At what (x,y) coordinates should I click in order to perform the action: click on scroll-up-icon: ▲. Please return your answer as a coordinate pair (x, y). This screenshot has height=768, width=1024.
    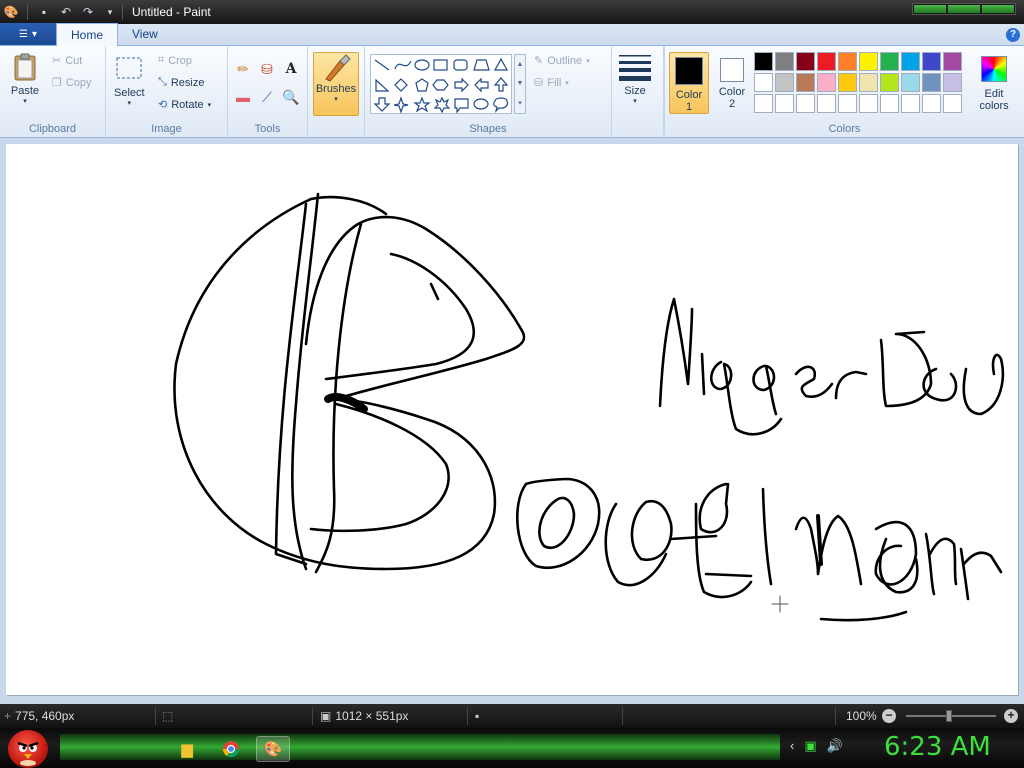
    Looking at the image, I should click on (520, 64).